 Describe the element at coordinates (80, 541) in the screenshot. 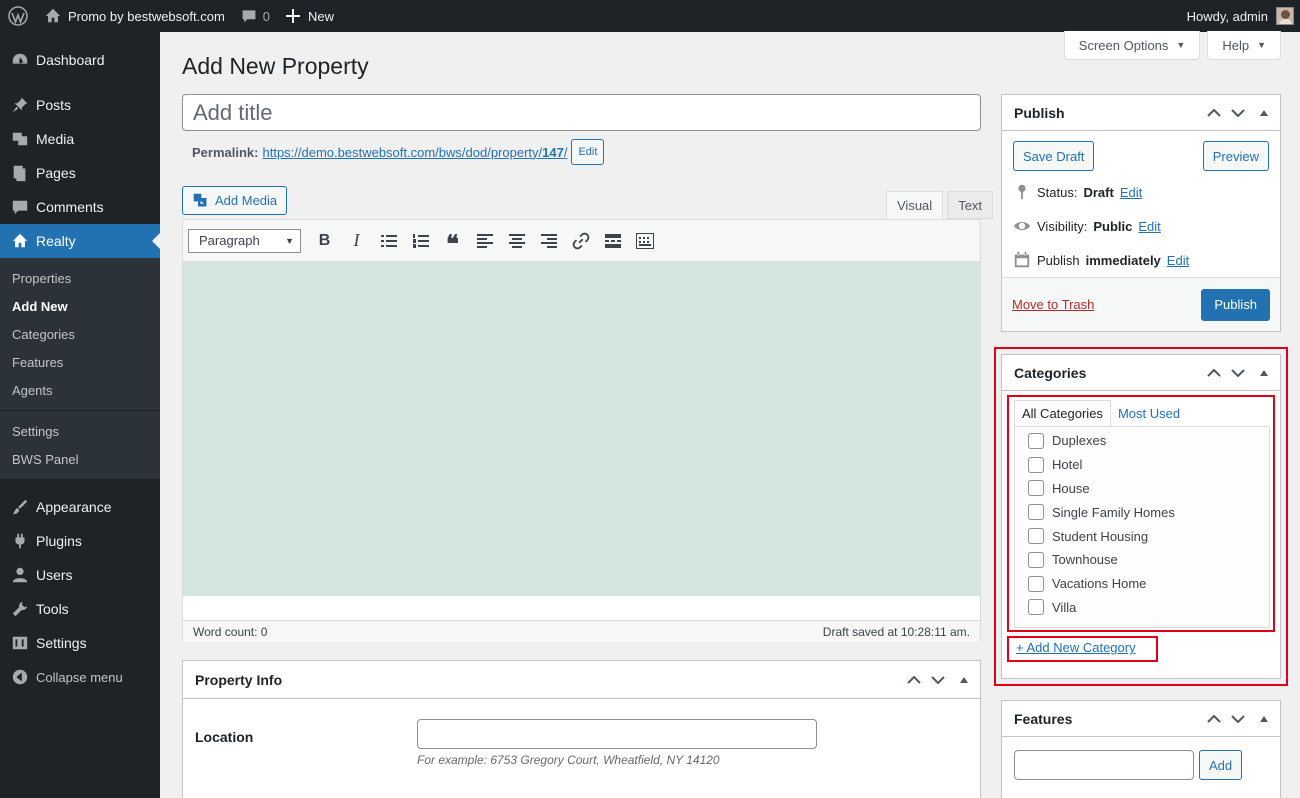

I see `menu-plugins: Plugins` at that location.